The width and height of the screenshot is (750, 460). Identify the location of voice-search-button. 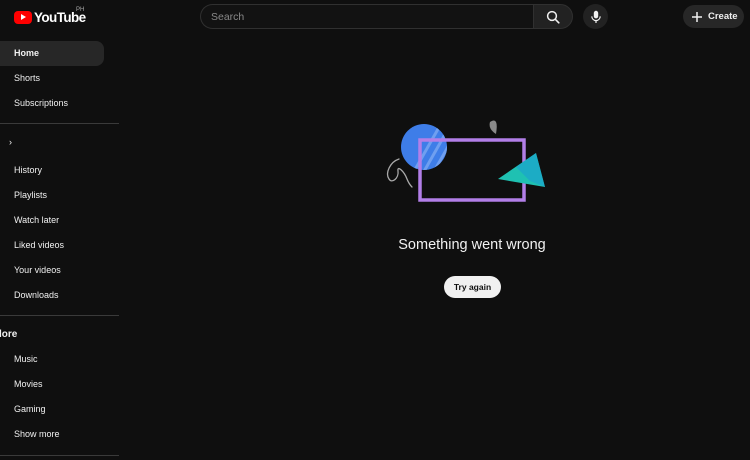
(595, 16).